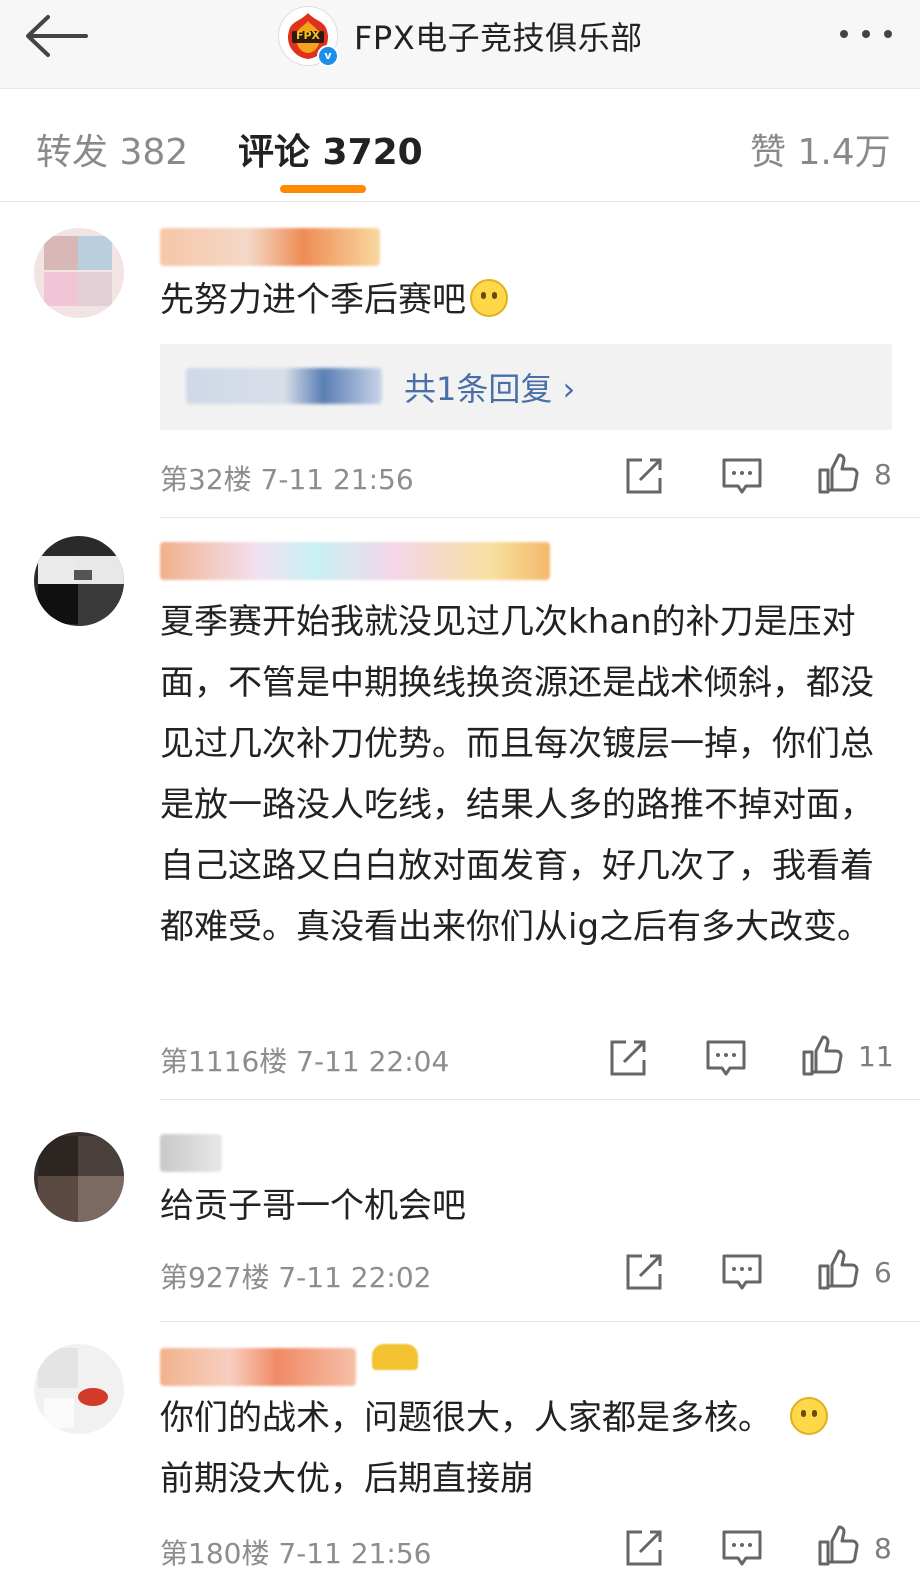  Describe the element at coordinates (287, 479) in the screenshot. I see `comment-meta: 第32楼 7-11 21:56` at that location.